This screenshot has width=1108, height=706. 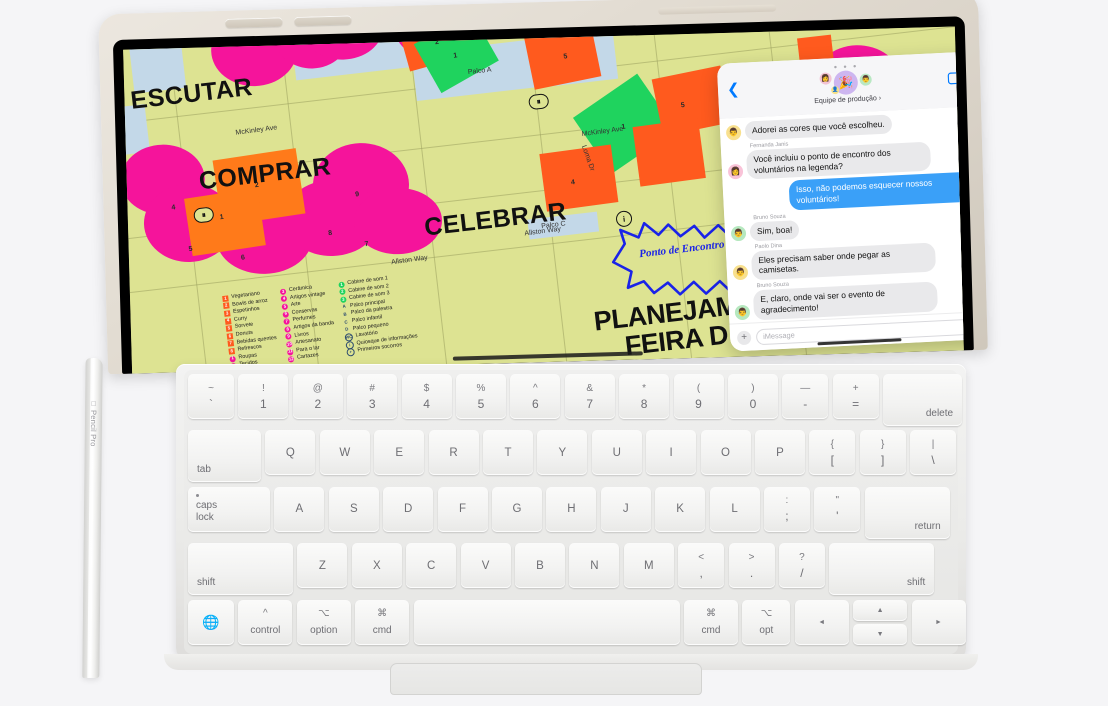 I want to click on globe-icon: 🌐, so click(x=211, y=621).